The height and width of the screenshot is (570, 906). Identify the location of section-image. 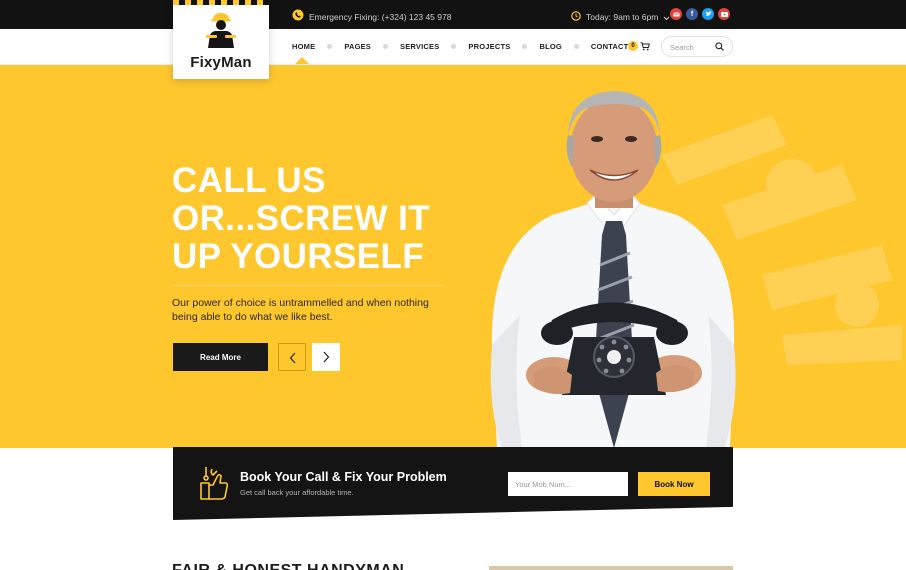
(611, 568).